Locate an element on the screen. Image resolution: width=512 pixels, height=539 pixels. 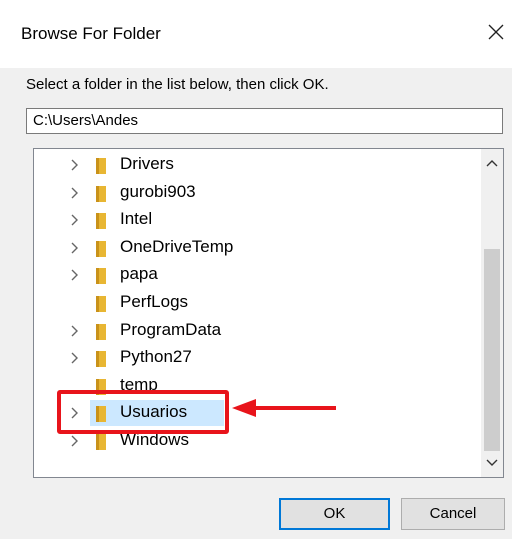
tree-item-python27: Python27 is located at coordinates (254, 358).